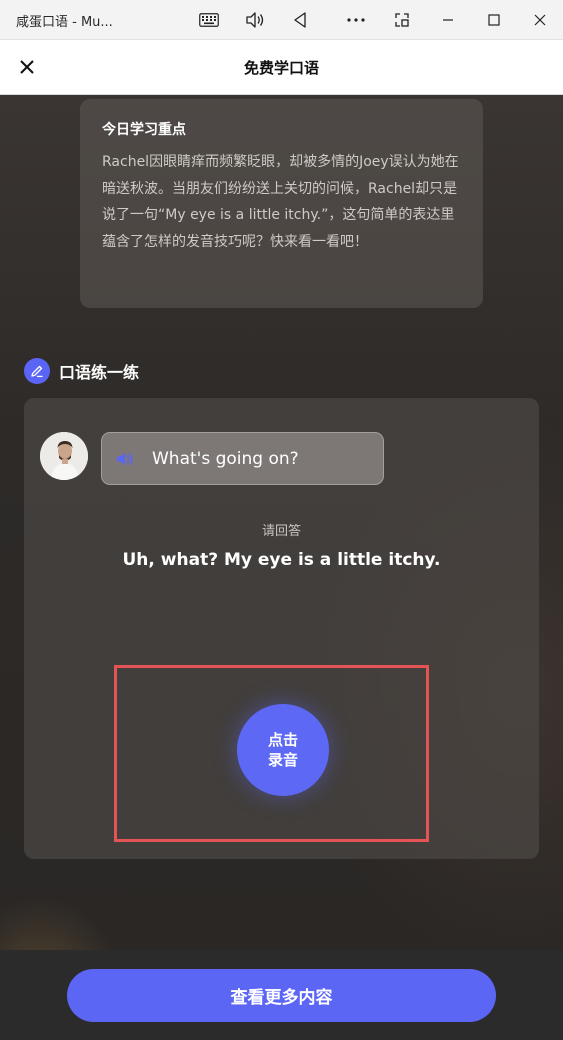 The width and height of the screenshot is (563, 1040). Describe the element at coordinates (225, 458) in the screenshot. I see `question-text: What's going on?` at that location.